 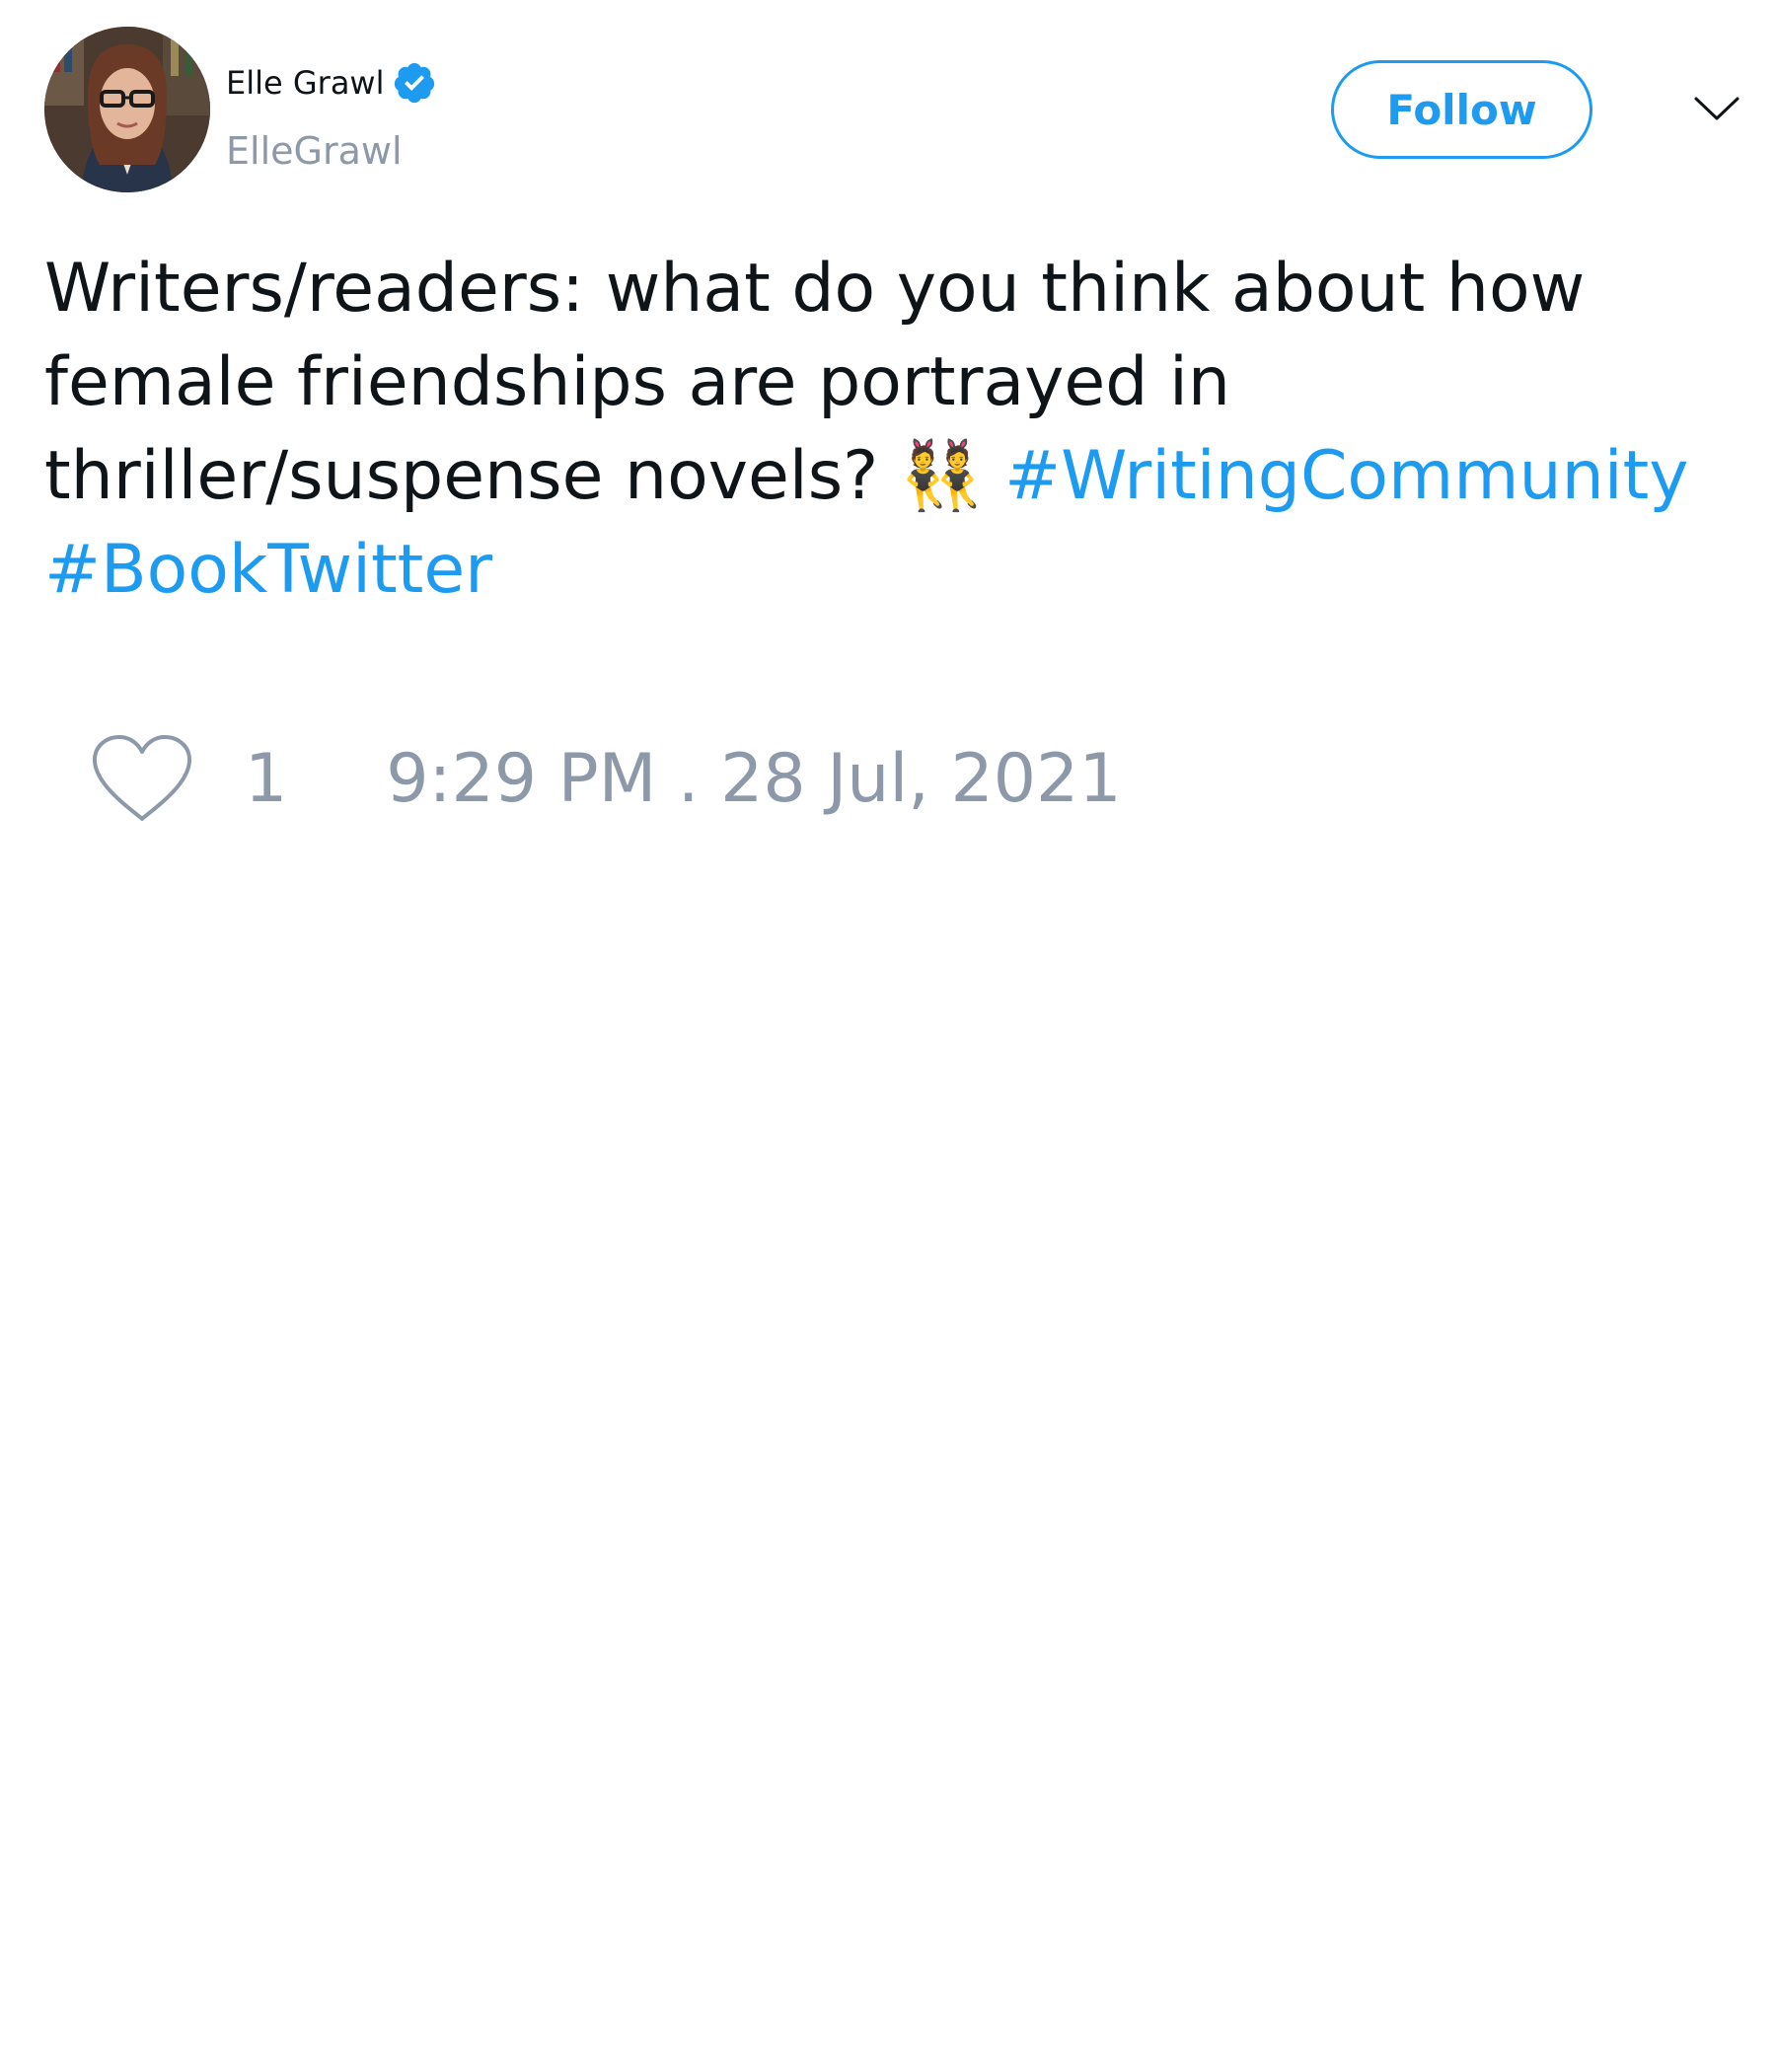 I want to click on hashtag-booktwitter: #BookTwitter, so click(x=268, y=570).